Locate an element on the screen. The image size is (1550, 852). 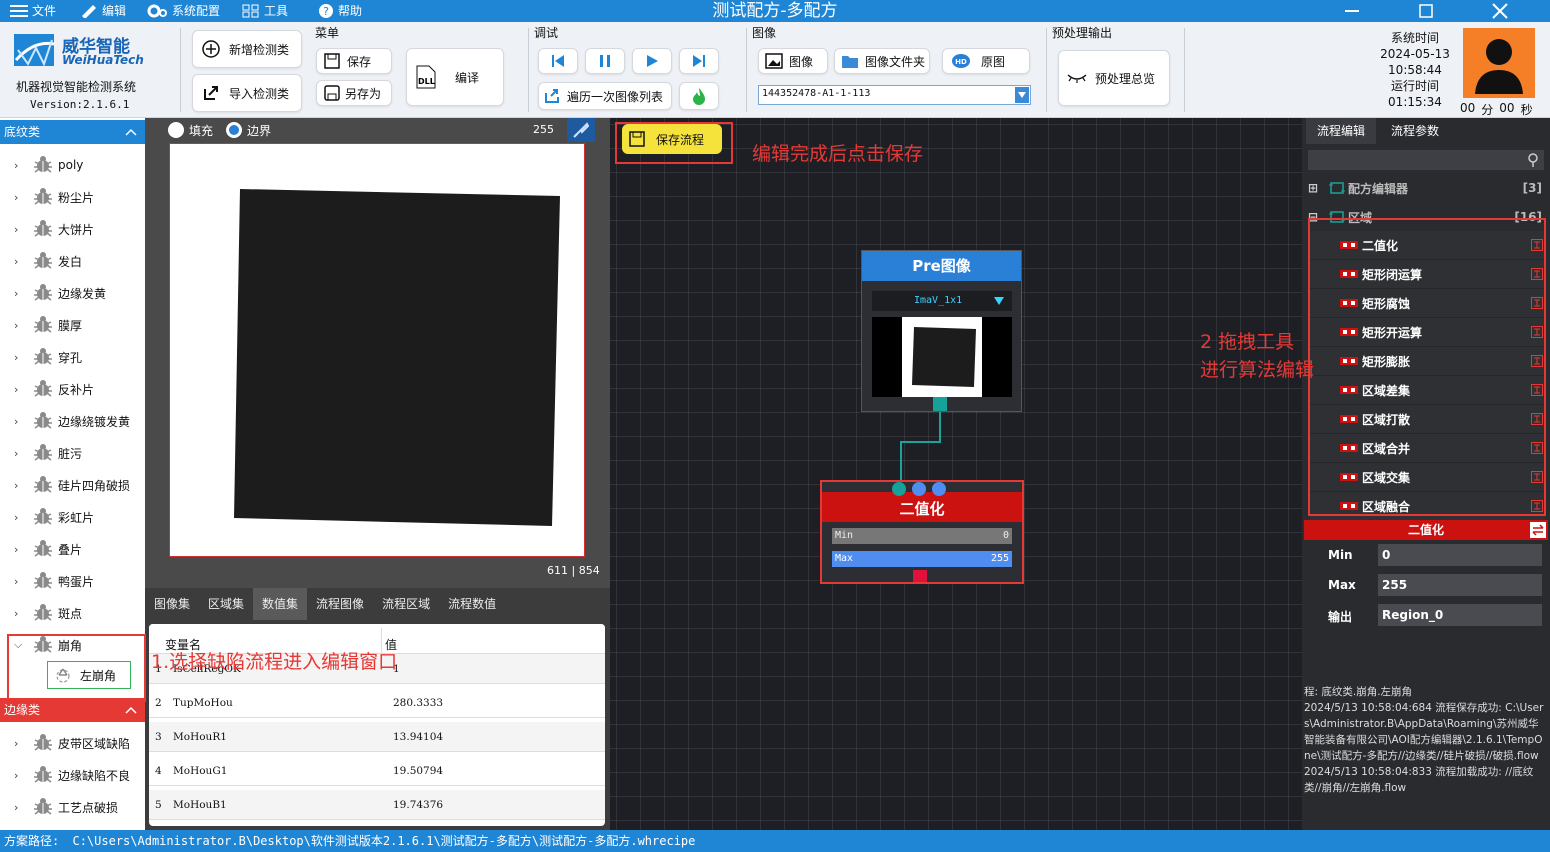
brush-button is located at coordinates (581, 130).